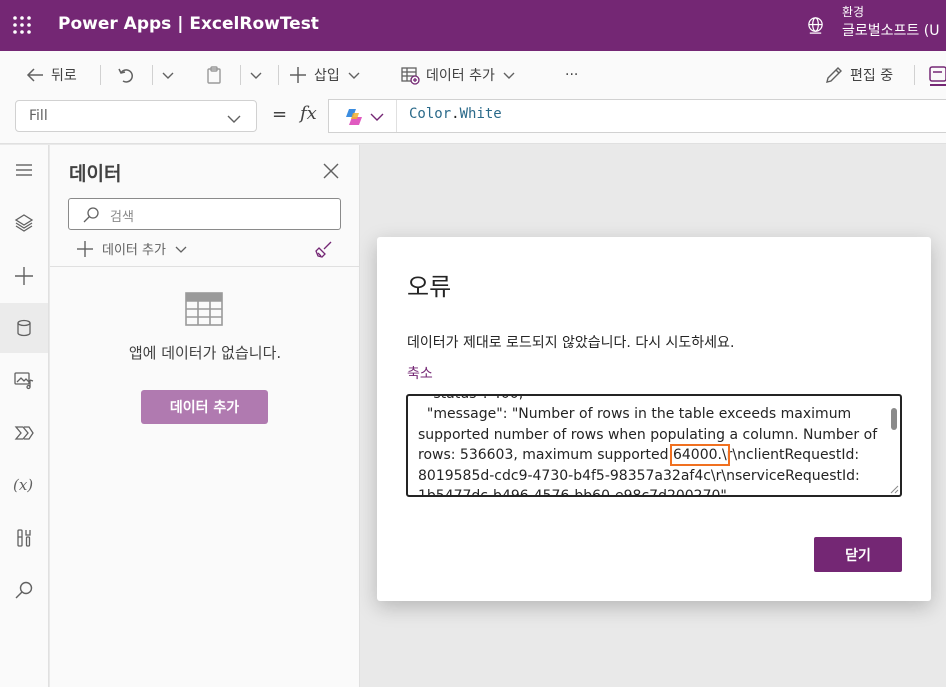 This screenshot has height=687, width=946. What do you see at coordinates (420, 373) in the screenshot?
I see `collapse-link: 축소` at bounding box center [420, 373].